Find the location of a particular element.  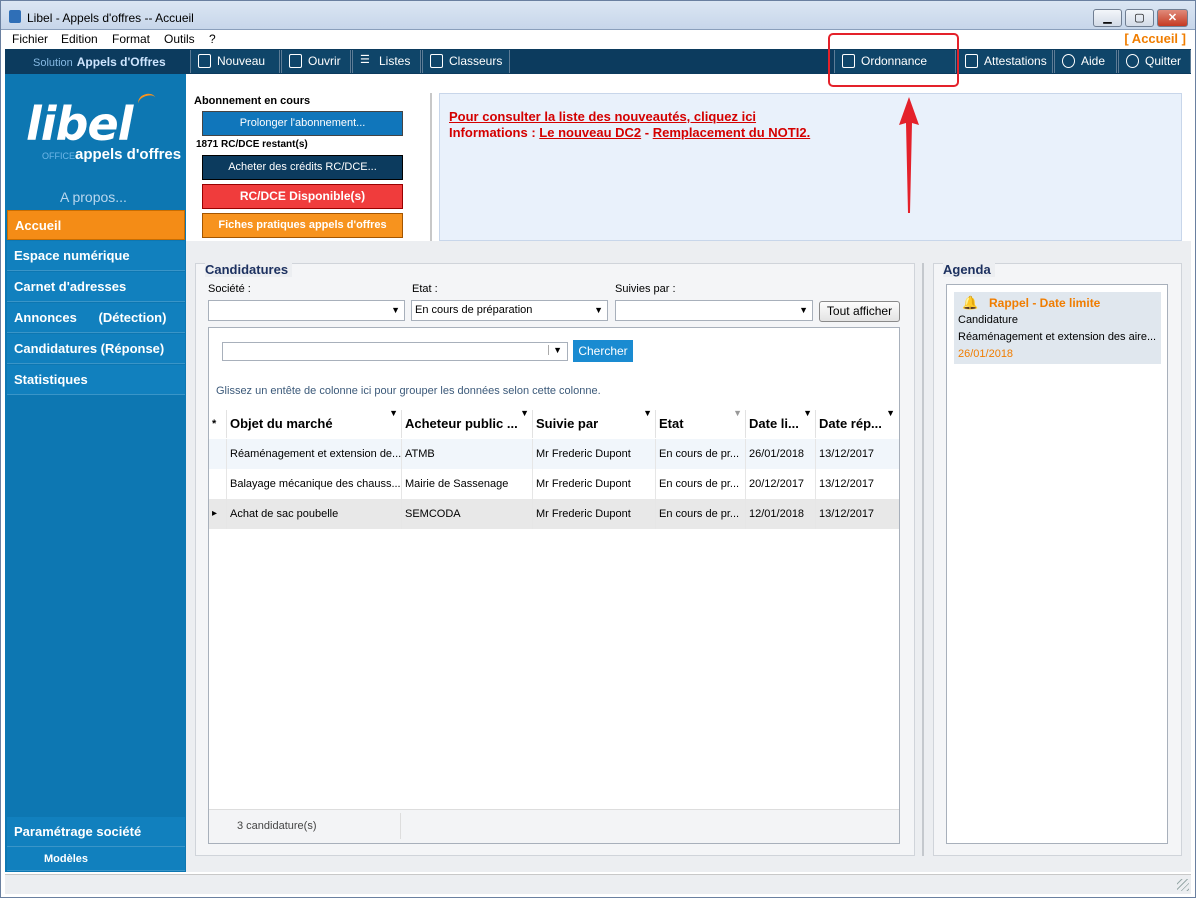

new-document-icon is located at coordinates (204, 61).